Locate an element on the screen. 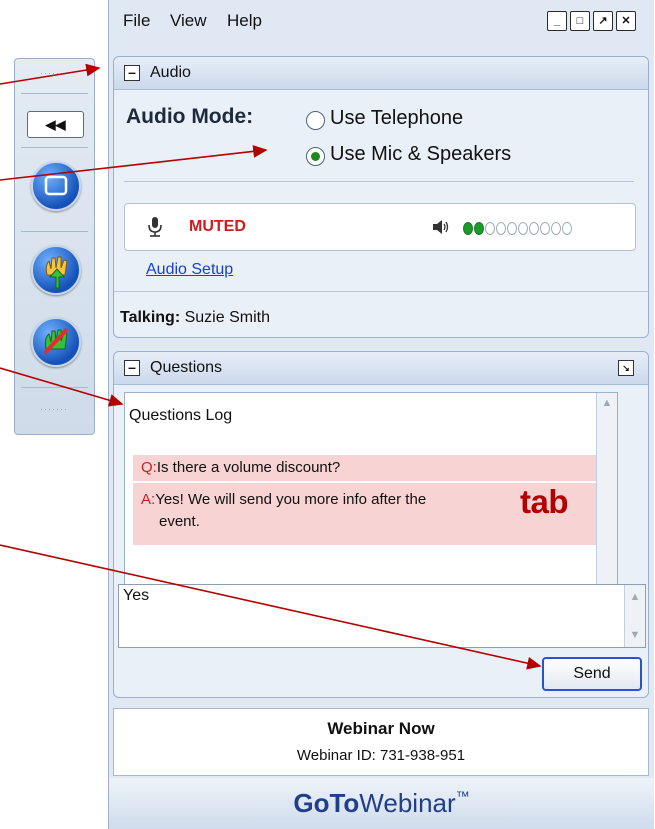 This screenshot has width=655, height=829. grip-top-icon: ······· is located at coordinates (54, 73).